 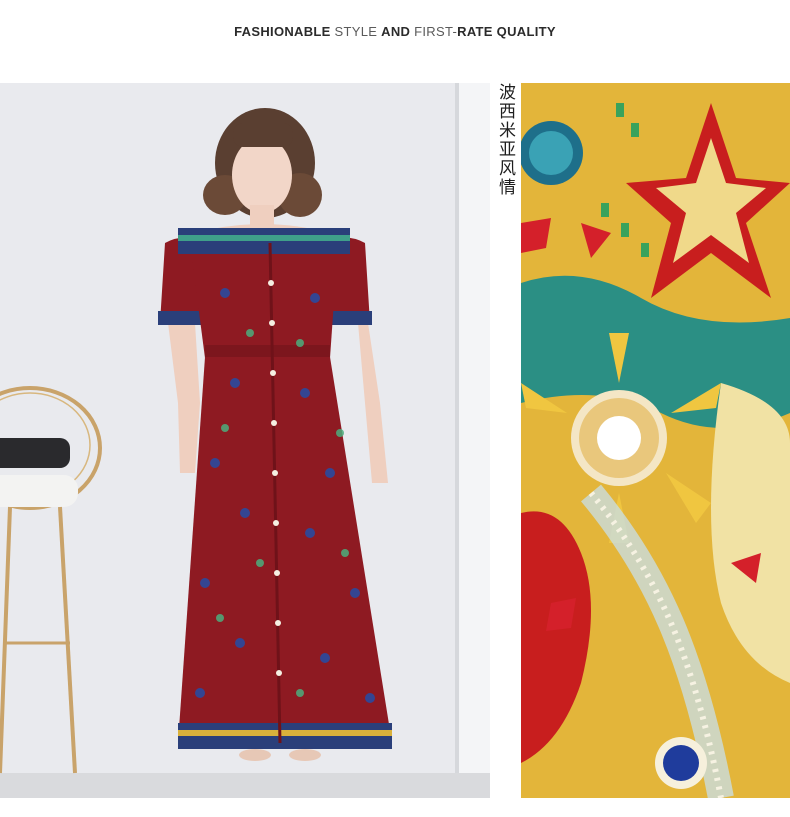 I want to click on headline-first: FIRST-, so click(x=434, y=31).